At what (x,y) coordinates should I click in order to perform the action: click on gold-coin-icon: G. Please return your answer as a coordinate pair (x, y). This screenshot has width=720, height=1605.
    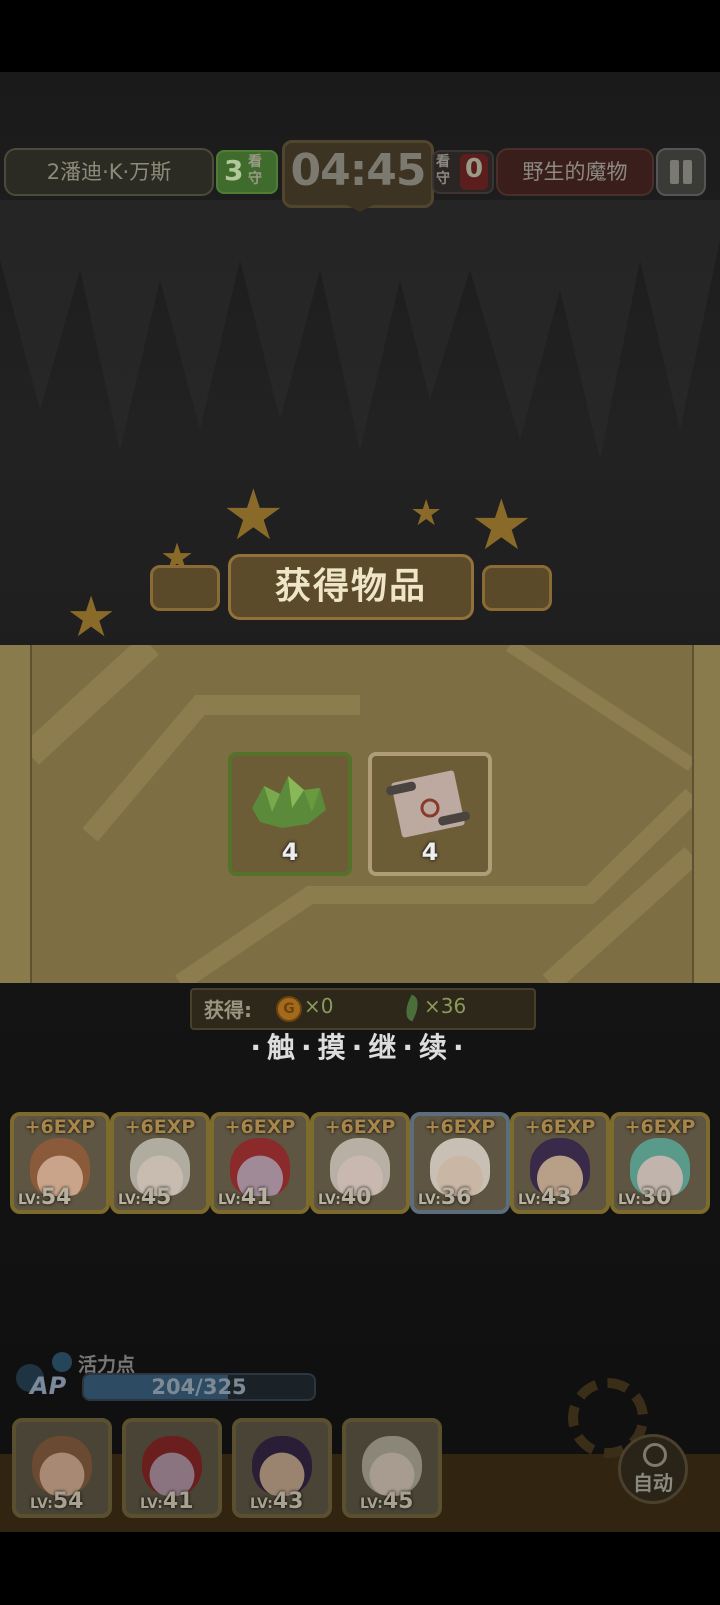
    Looking at the image, I should click on (289, 1009).